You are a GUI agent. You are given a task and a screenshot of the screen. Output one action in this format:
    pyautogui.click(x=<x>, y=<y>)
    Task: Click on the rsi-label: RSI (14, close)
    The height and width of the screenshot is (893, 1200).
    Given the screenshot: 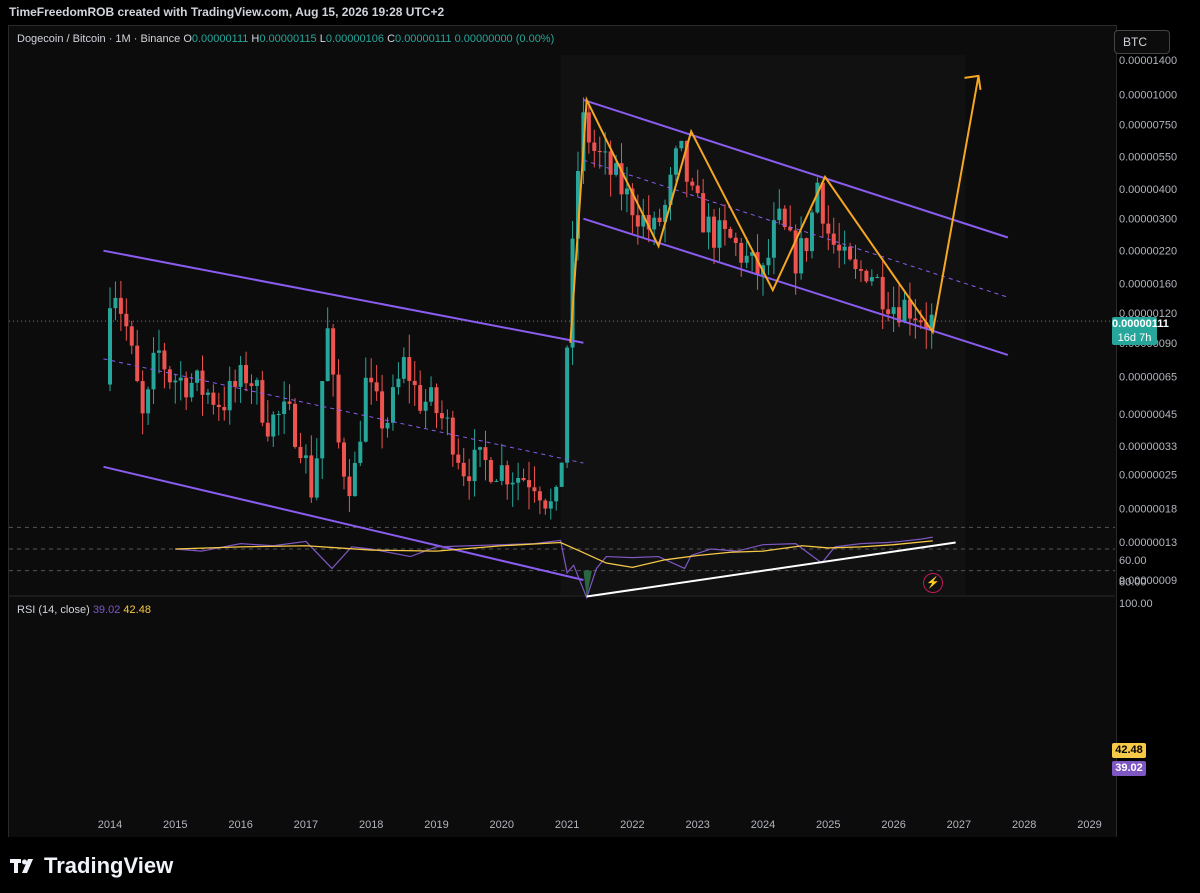 What is the action you would take?
    pyautogui.click(x=53, y=610)
    